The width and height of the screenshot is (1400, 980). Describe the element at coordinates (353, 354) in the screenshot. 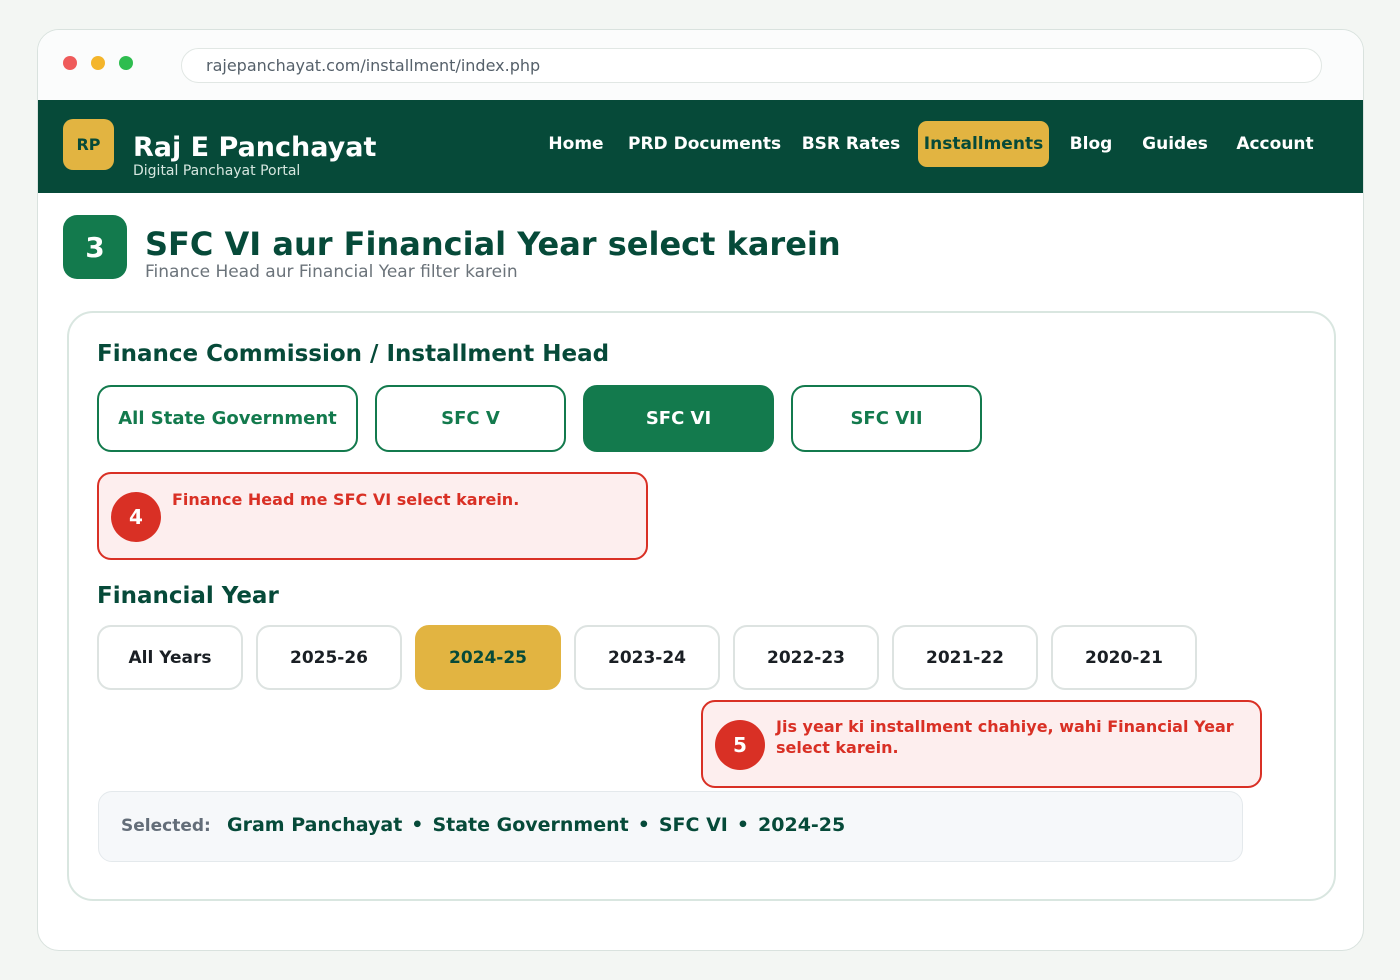

I see `finance-head-title: Finance Commission / Installment Head` at that location.